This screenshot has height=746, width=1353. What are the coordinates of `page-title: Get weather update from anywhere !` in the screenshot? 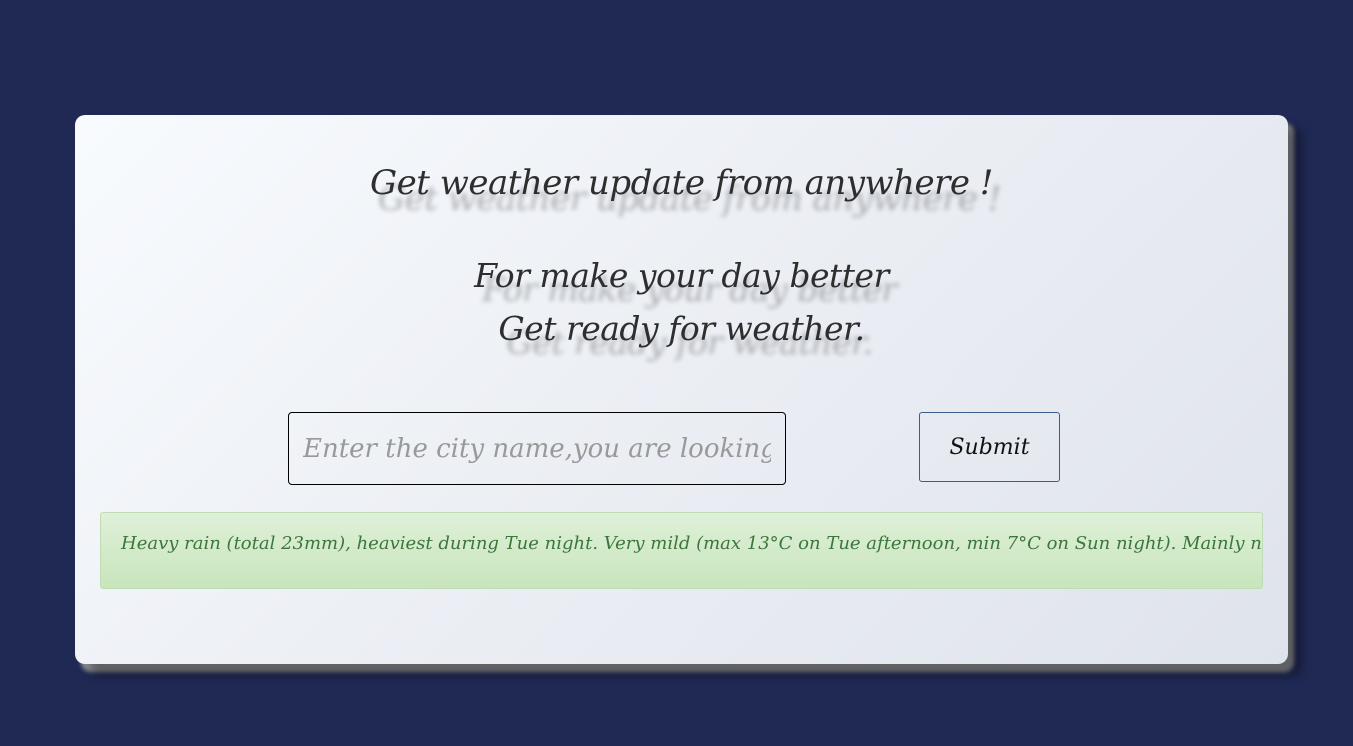 It's located at (681, 183).